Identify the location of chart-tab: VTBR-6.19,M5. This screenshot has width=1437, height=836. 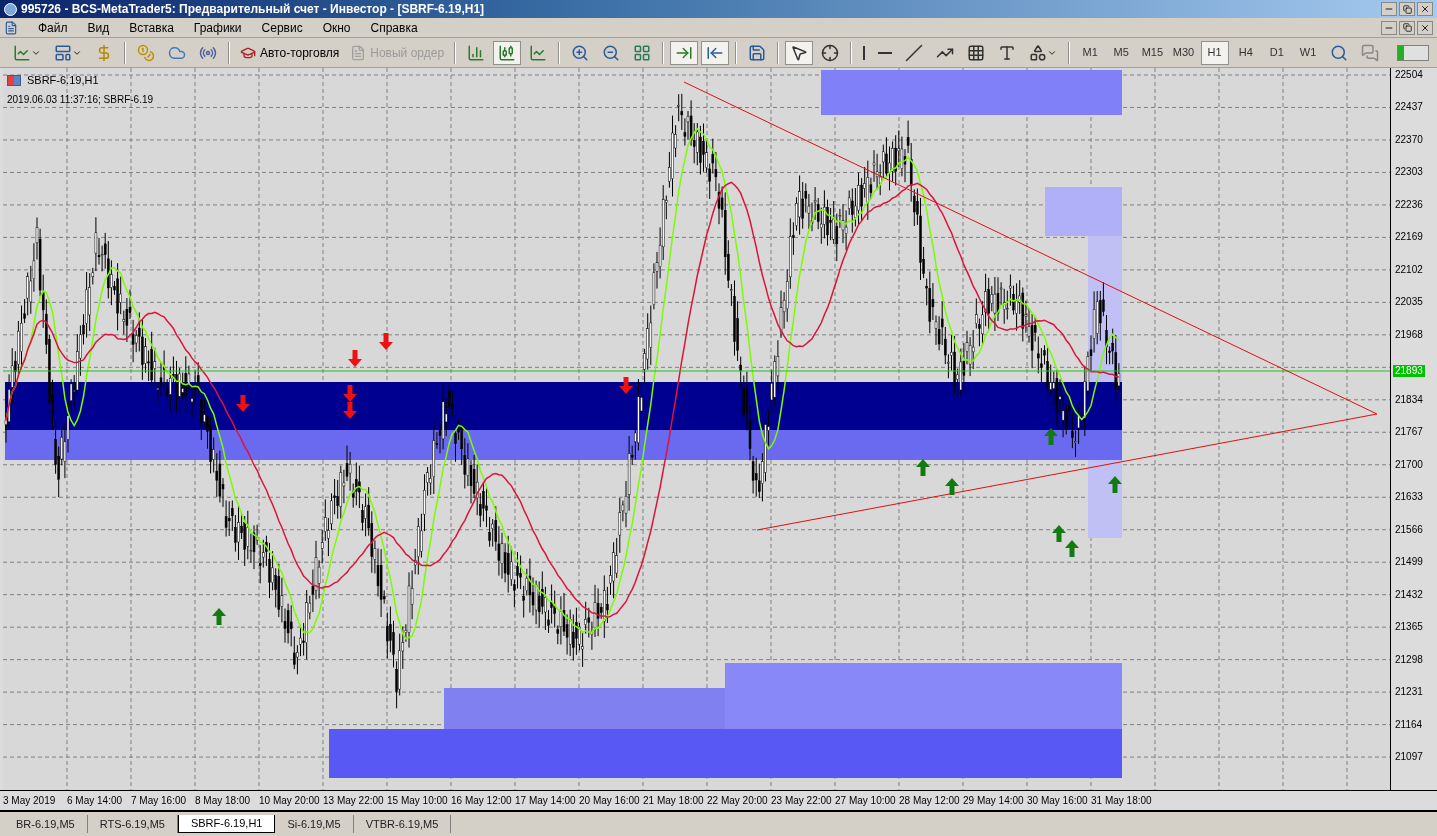
(402, 824).